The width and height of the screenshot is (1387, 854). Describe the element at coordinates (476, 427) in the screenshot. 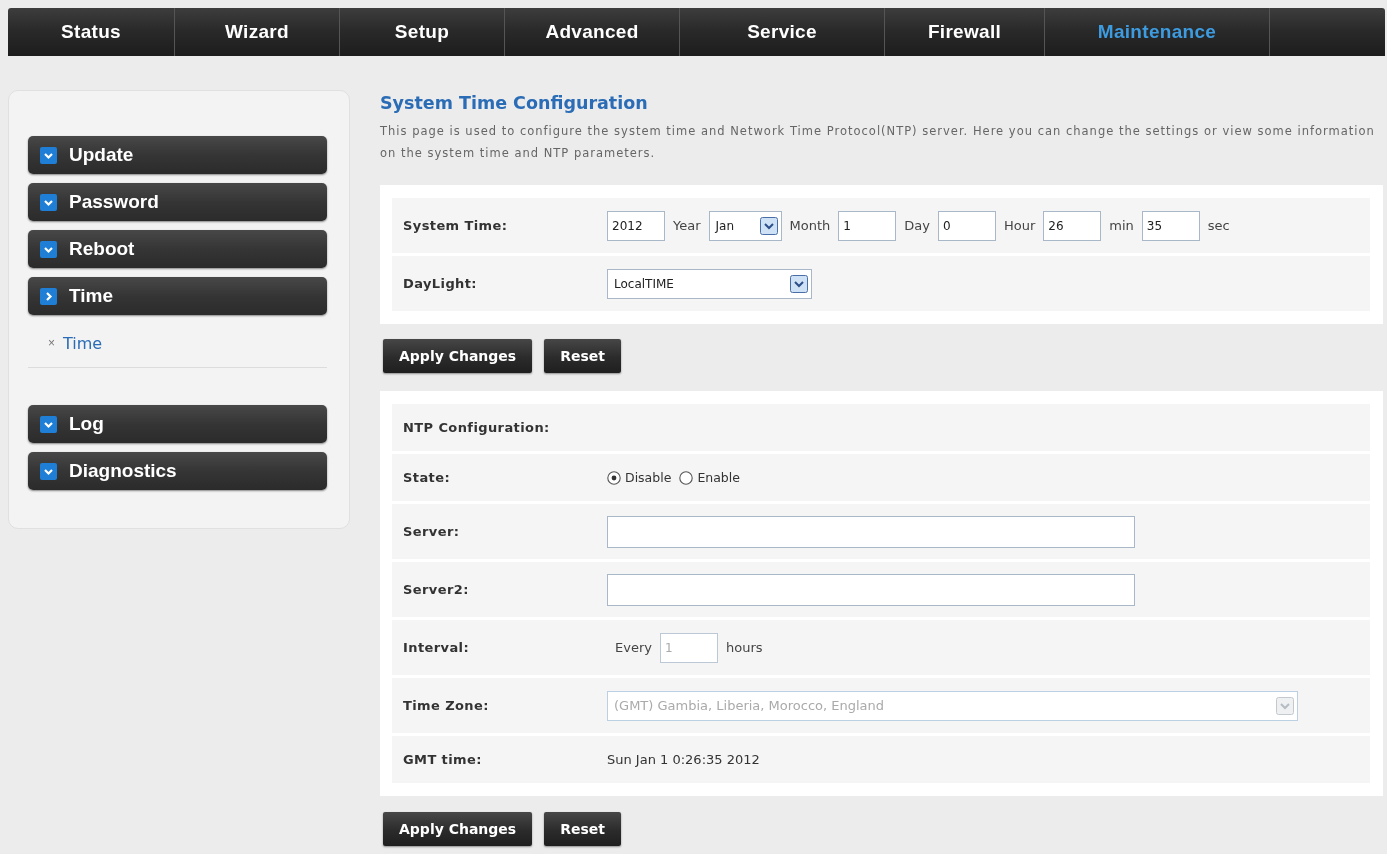

I see `section-heading: NTP Configuration:` at that location.